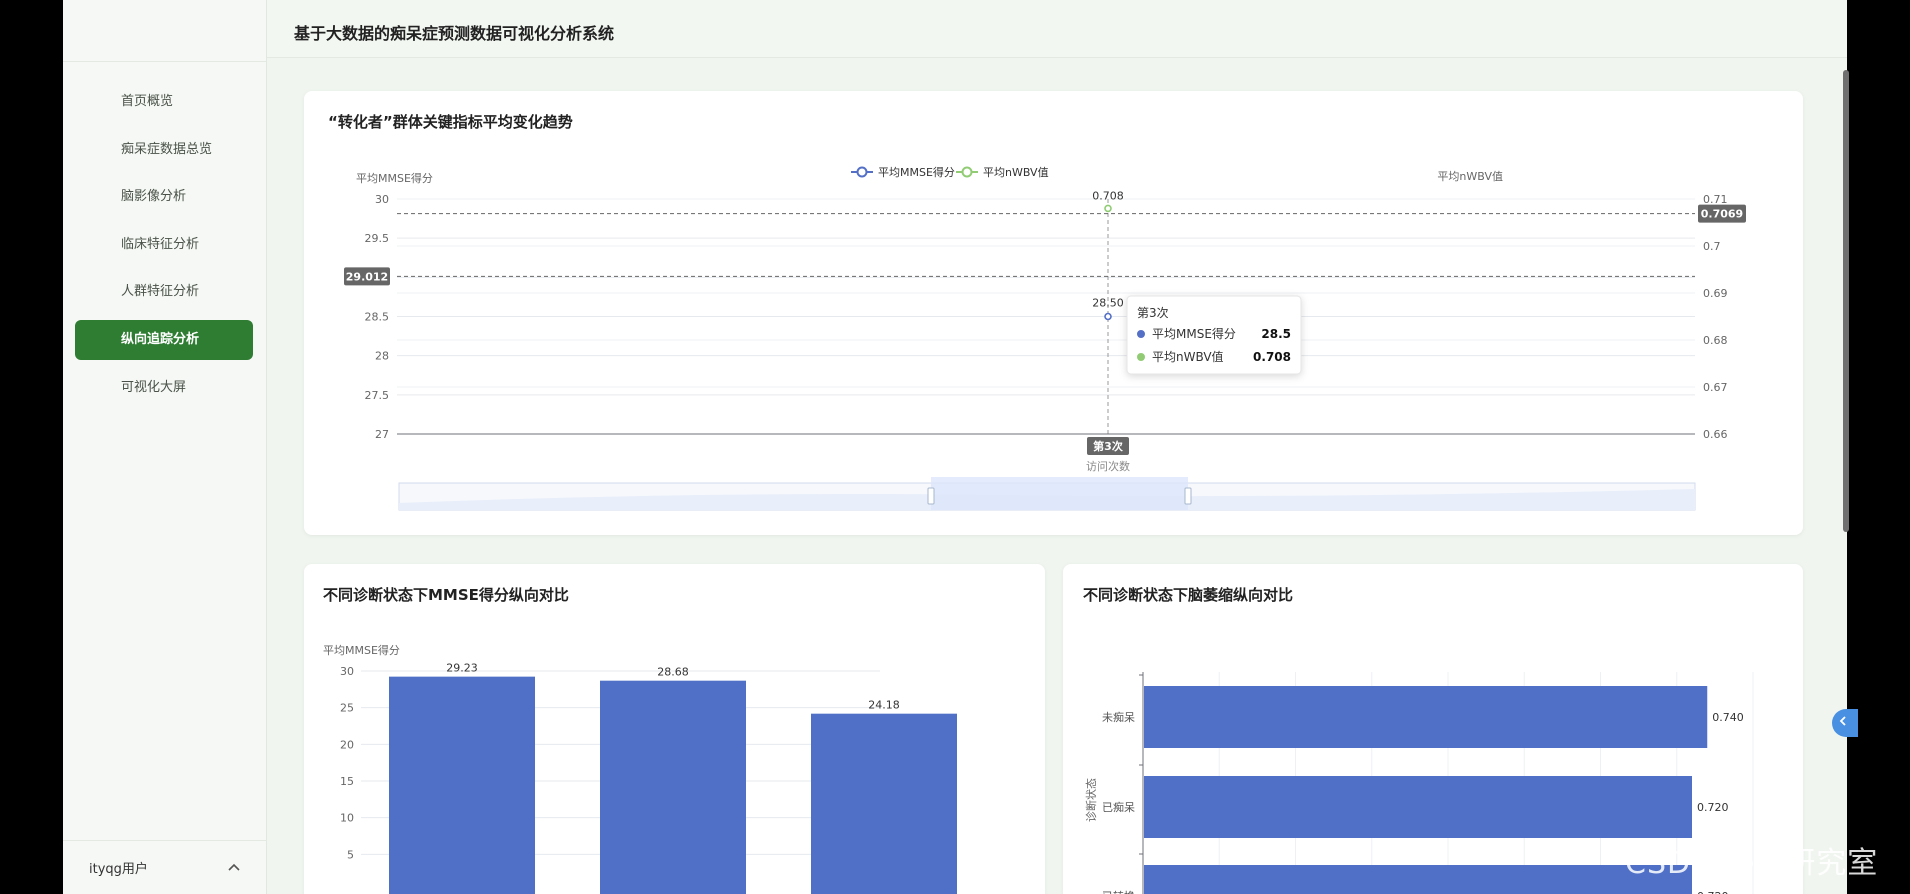 This screenshot has height=894, width=1910. I want to click on data-zoom-window, so click(1059, 493).